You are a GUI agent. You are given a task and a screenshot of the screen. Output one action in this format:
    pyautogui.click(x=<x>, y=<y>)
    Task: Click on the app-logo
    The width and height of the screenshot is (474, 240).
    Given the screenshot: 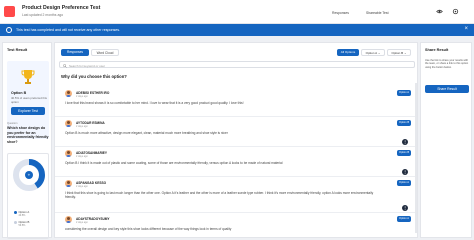 What is the action you would take?
    pyautogui.click(x=9, y=11)
    